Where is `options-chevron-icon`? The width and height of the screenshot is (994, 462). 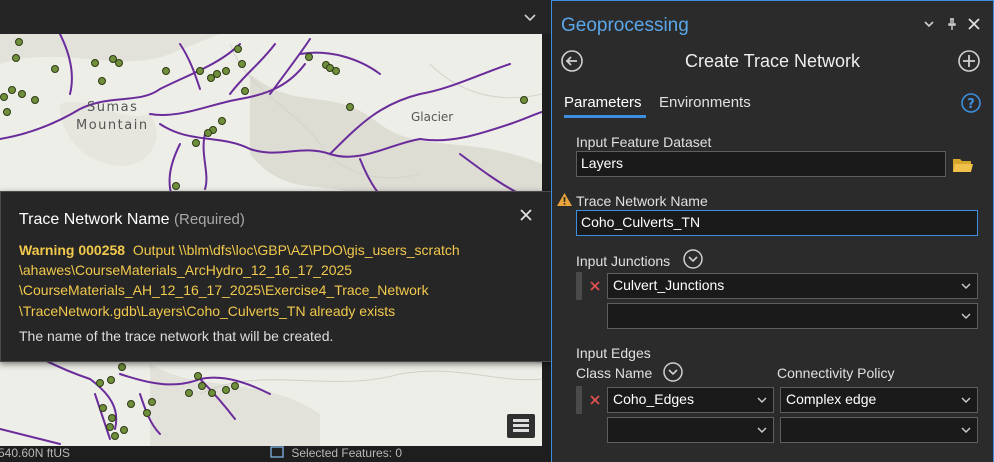 options-chevron-icon is located at coordinates (929, 24).